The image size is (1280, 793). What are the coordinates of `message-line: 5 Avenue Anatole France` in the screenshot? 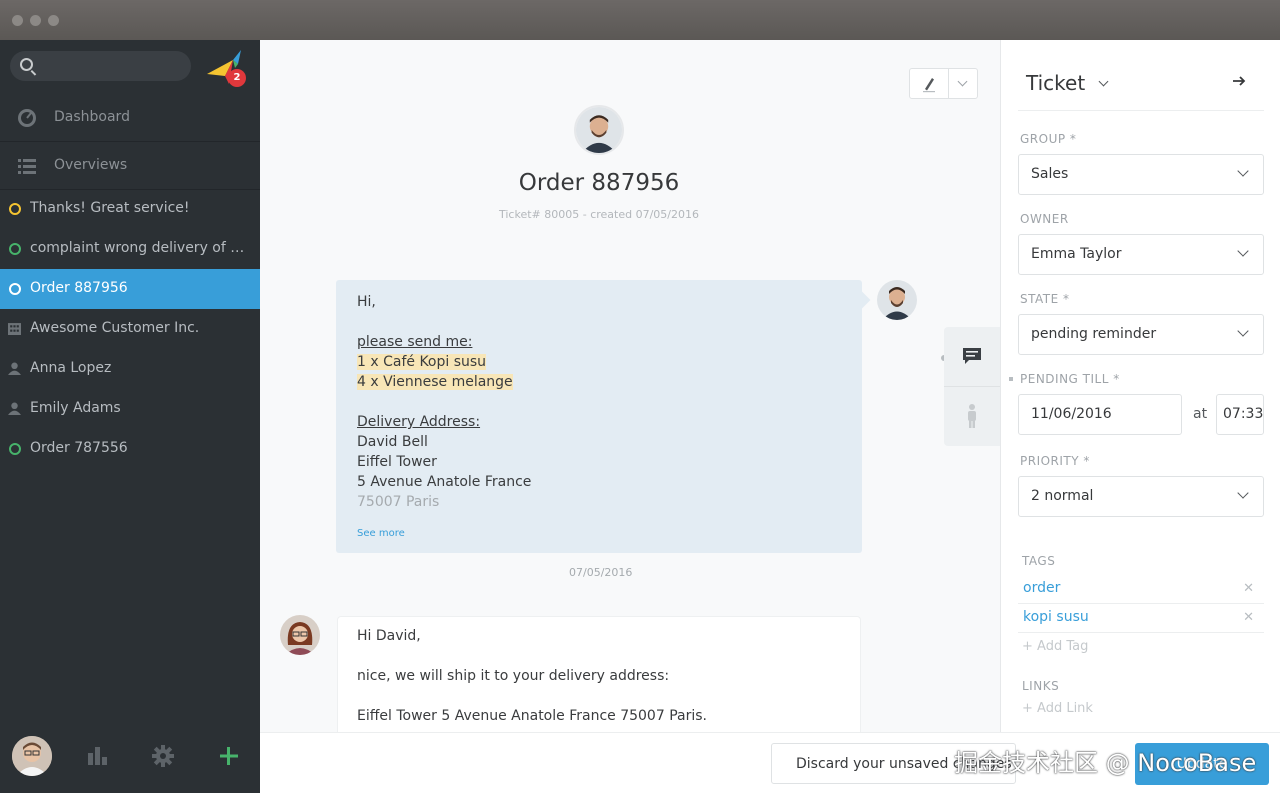 It's located at (444, 482).